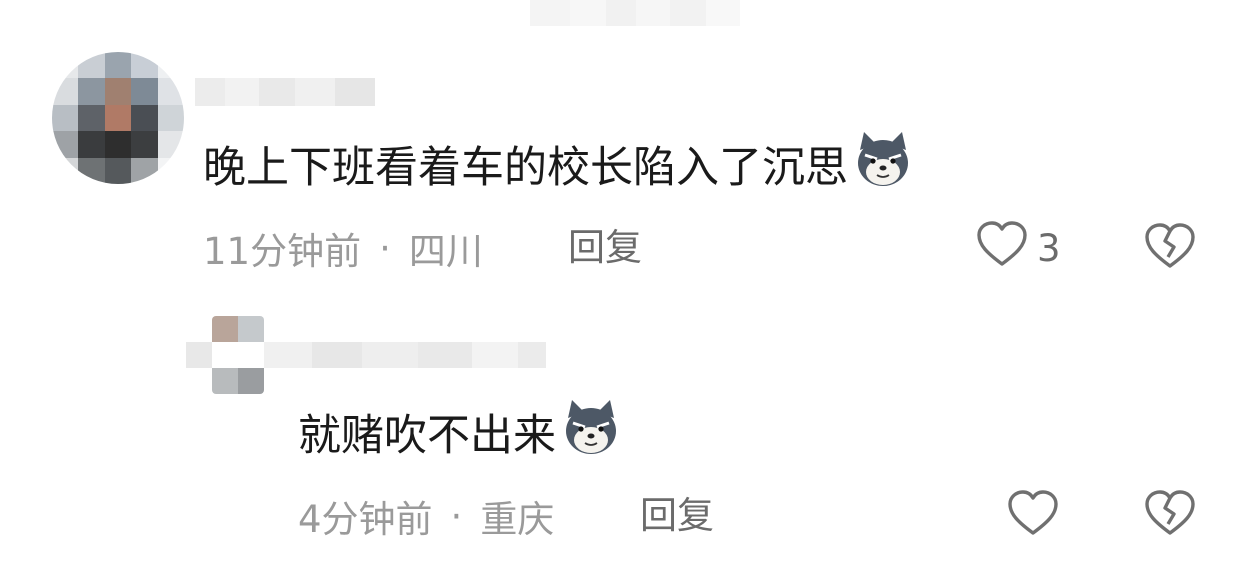 The height and width of the screenshot is (577, 1260). Describe the element at coordinates (365, 519) in the screenshot. I see `comment-time: 4分钟前` at that location.